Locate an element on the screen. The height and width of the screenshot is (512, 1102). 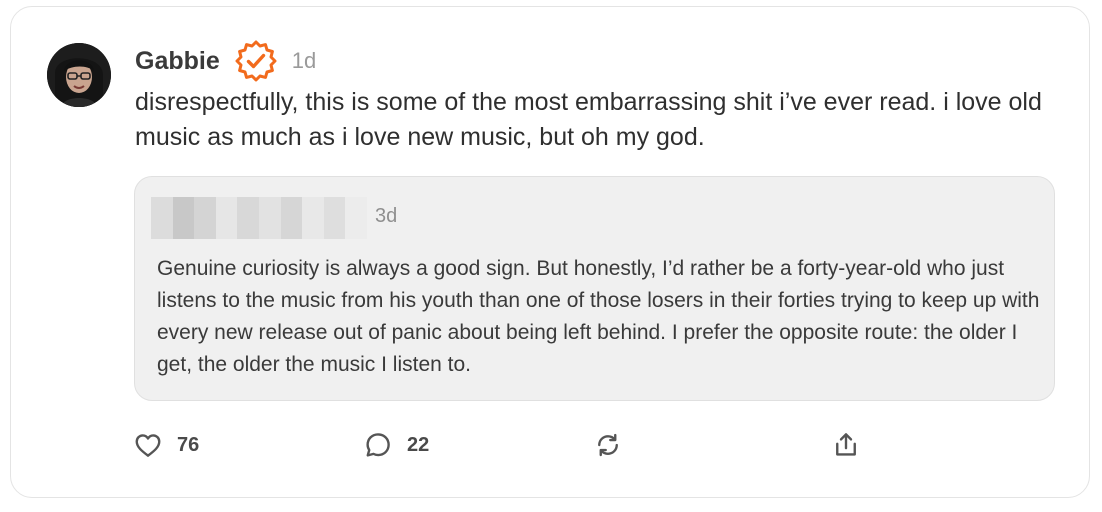
like-button: 76 is located at coordinates (166, 445).